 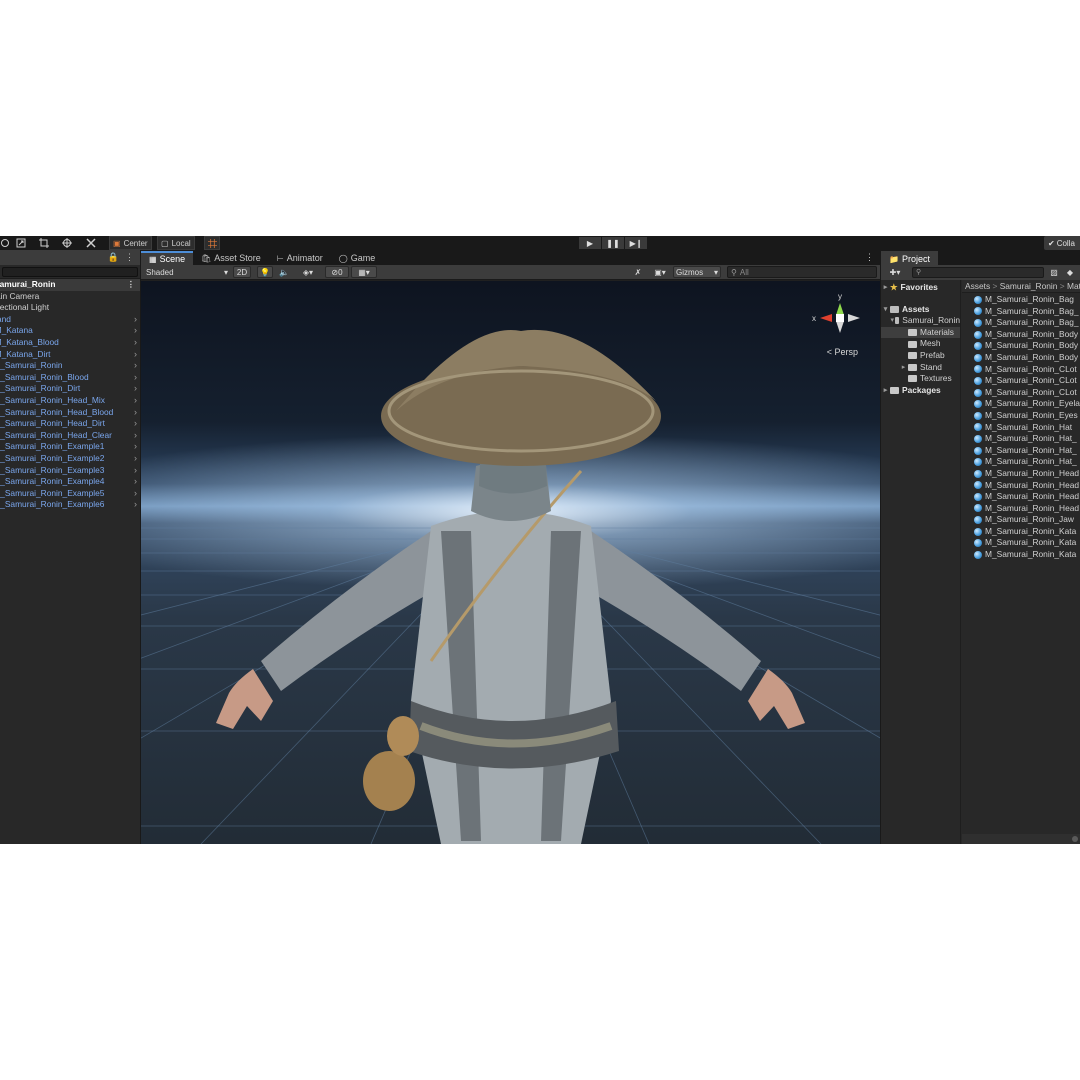 What do you see at coordinates (70, 494) in the screenshot?
I see `hierarchy-item: SK_Samurai_Ronin_Example5 ›` at bounding box center [70, 494].